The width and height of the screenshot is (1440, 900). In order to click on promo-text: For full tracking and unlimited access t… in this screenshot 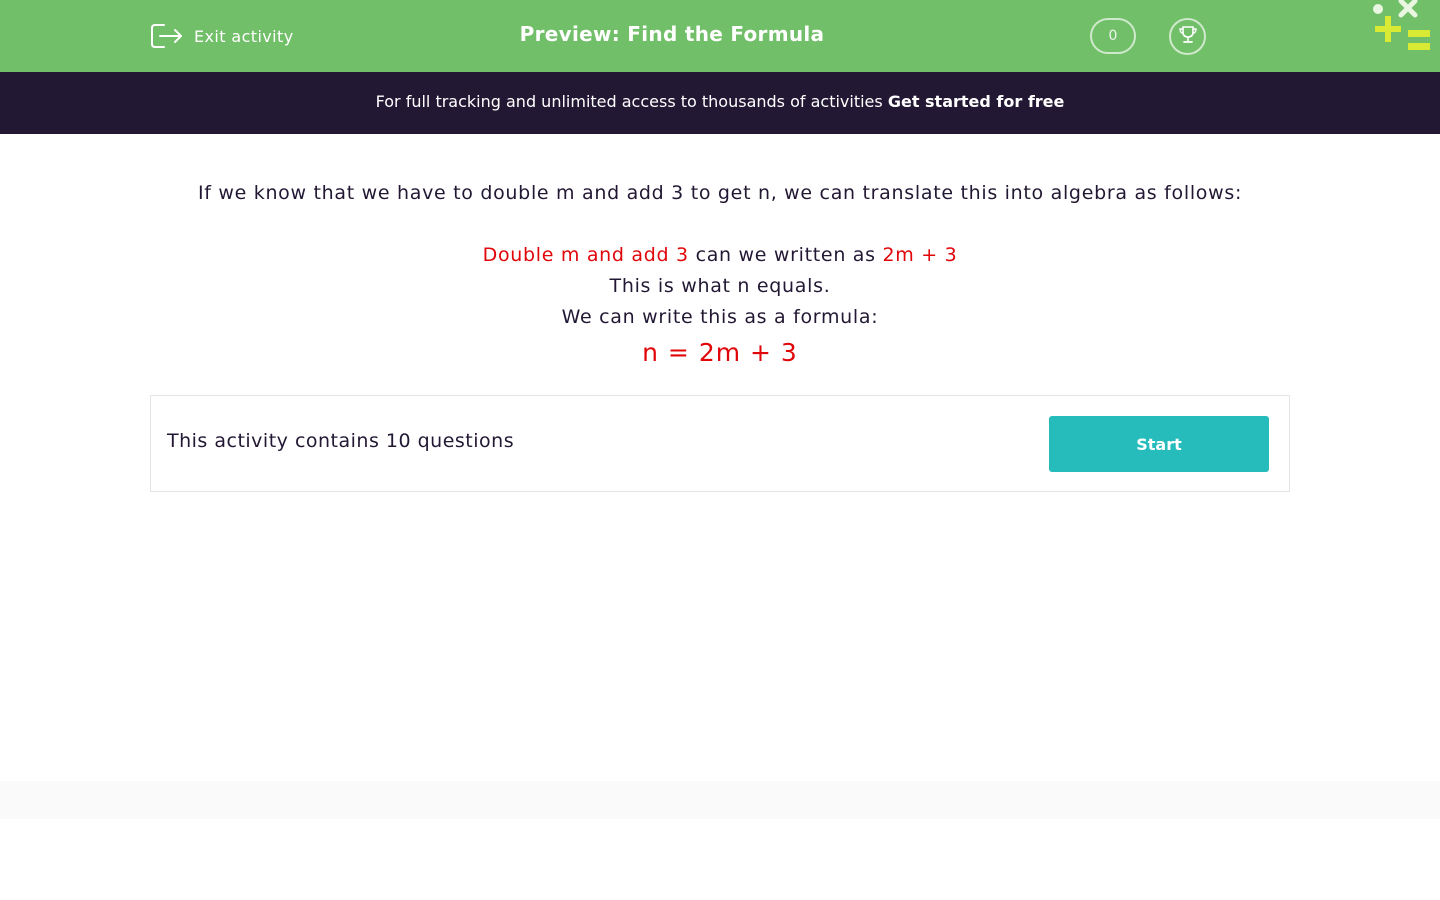, I will do `click(629, 101)`.